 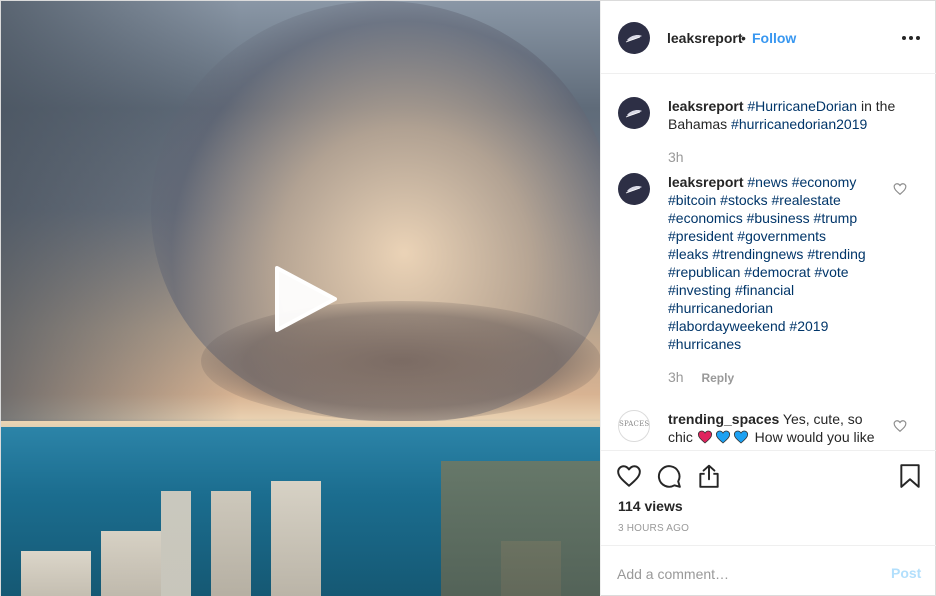 I want to click on hashtag-link: #president, so click(x=700, y=236).